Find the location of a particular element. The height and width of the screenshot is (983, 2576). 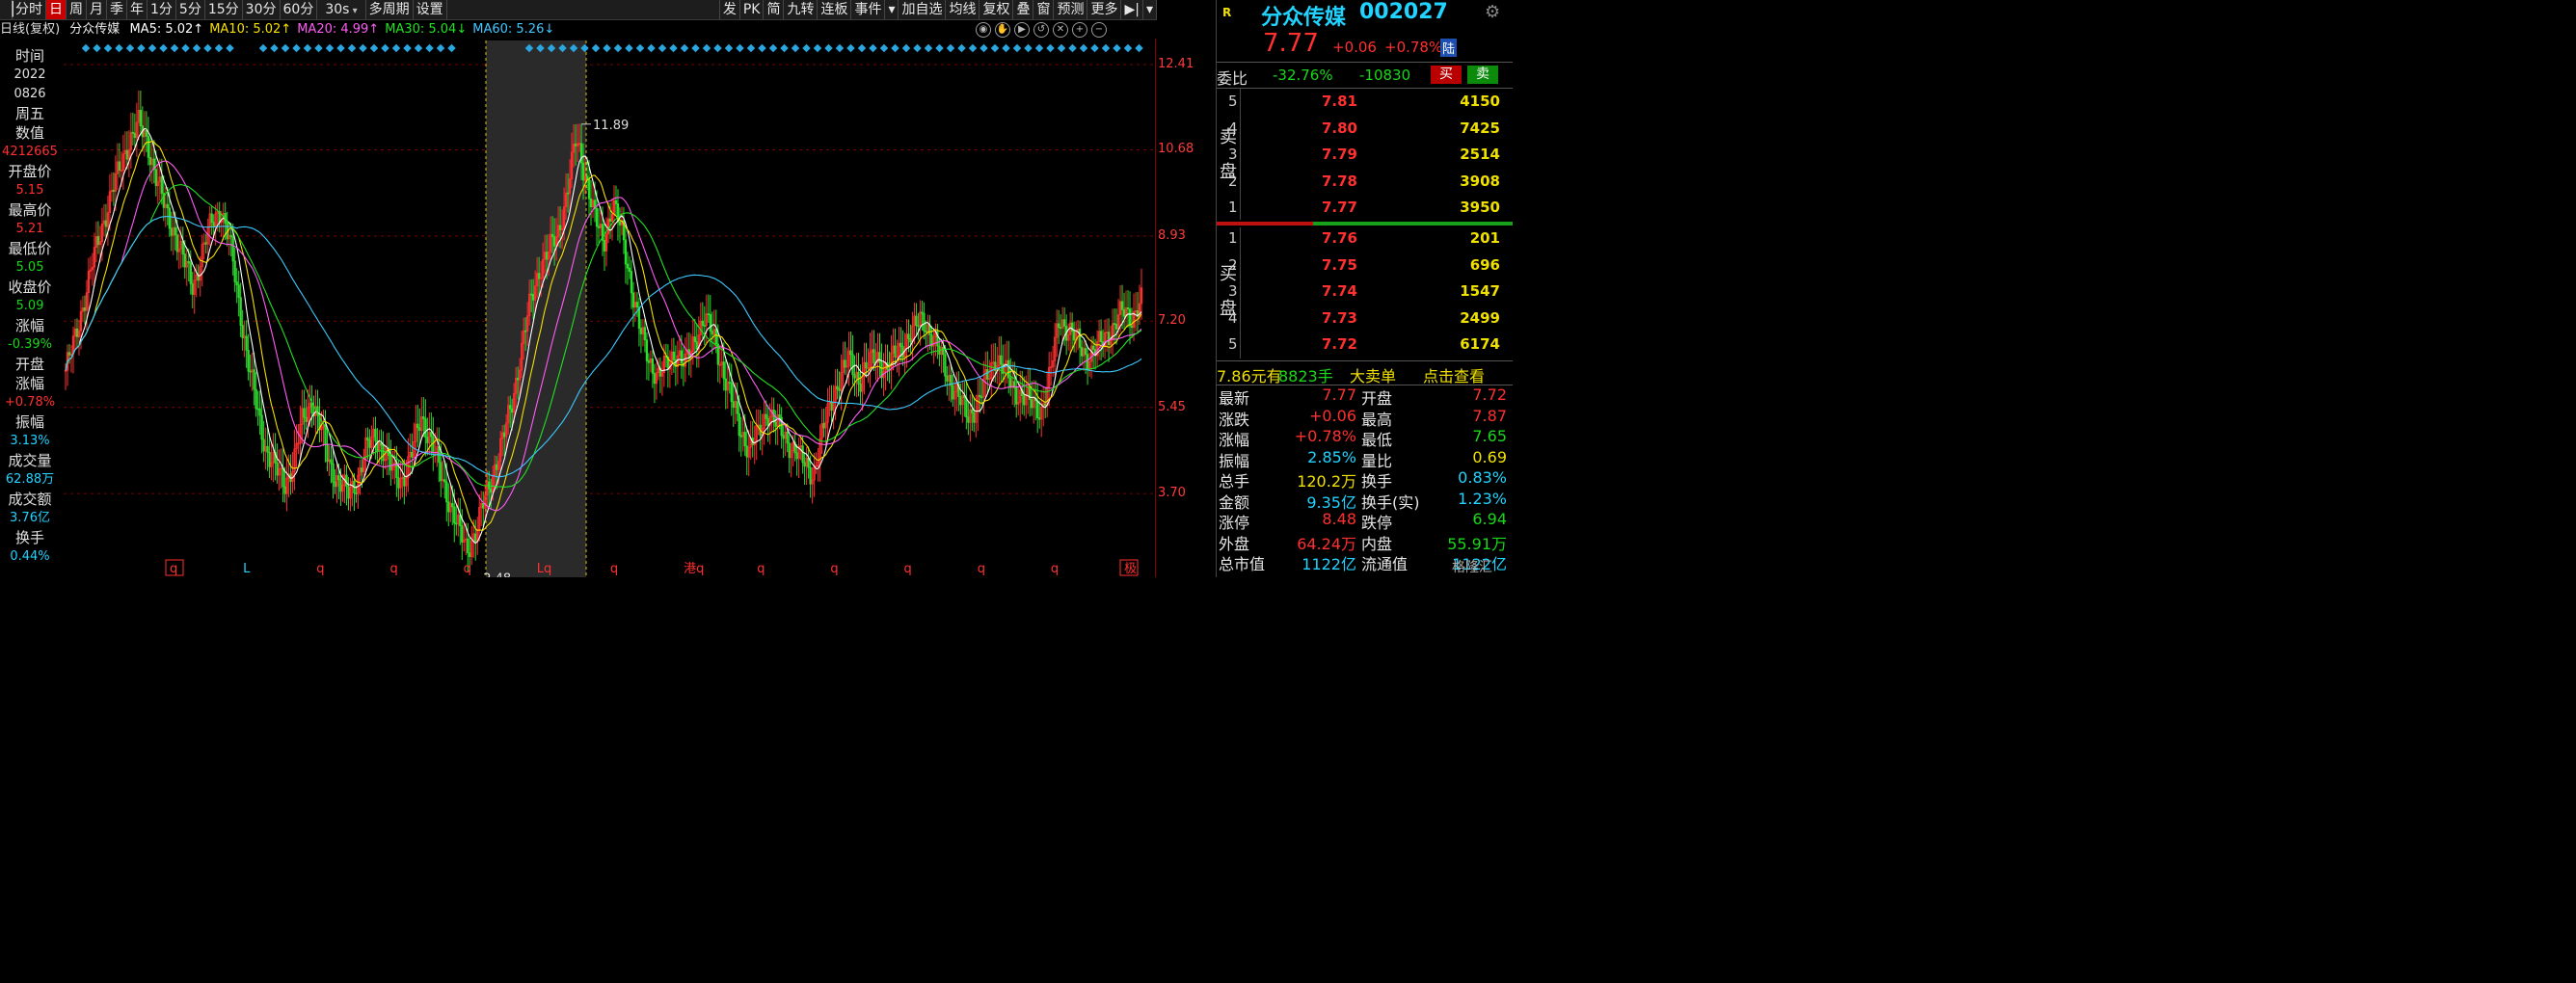

stat-value: 0.69 is located at coordinates (1490, 456).